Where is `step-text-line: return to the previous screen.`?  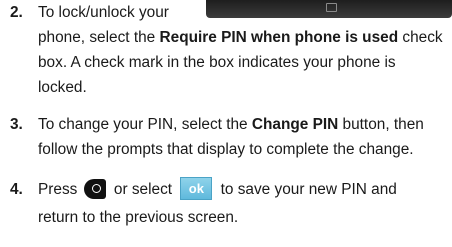 step-text-line: return to the previous screen. is located at coordinates (138, 217).